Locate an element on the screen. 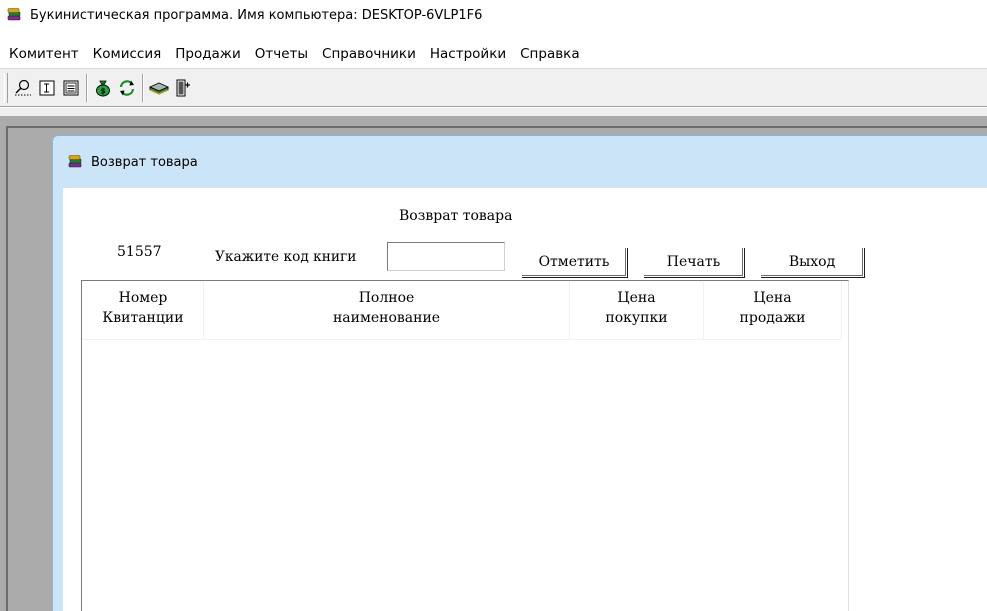 The height and width of the screenshot is (611, 987). toolbar-grip is located at coordinates (6, 87).